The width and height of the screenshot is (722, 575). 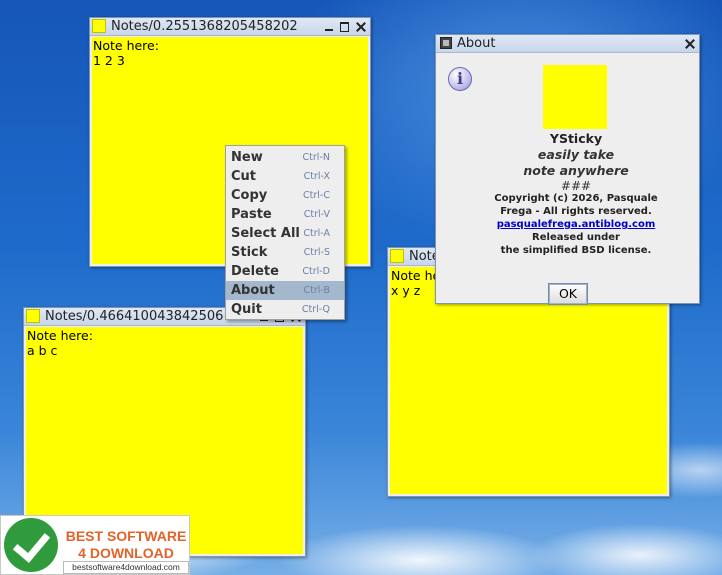 What do you see at coordinates (316, 252) in the screenshot?
I see `menu-item-shortcut: Ctrl-S` at bounding box center [316, 252].